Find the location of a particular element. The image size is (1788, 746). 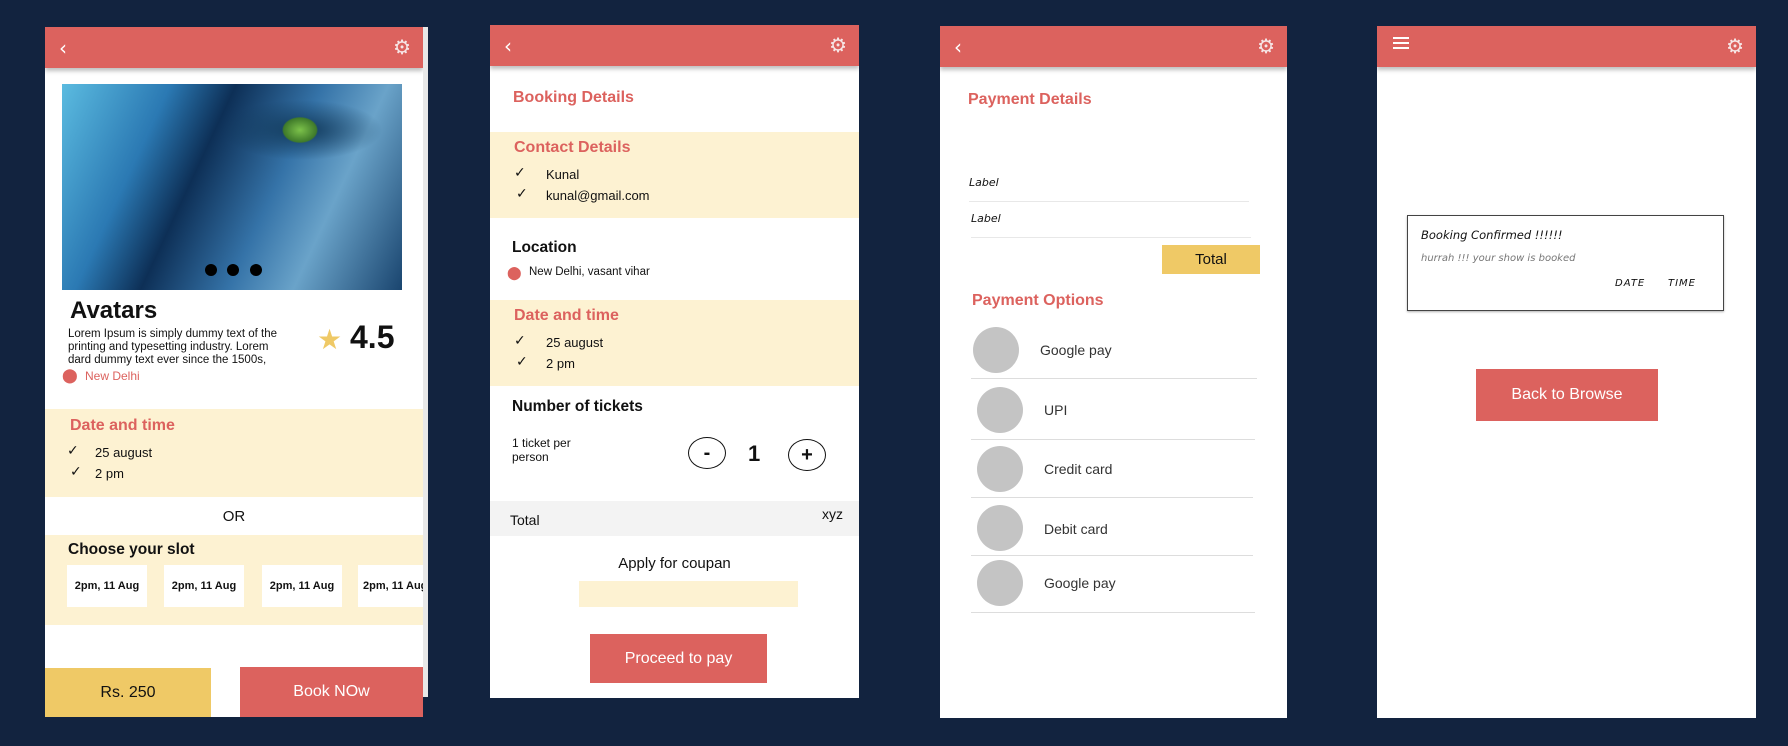

date-label: DATE is located at coordinates (1630, 283).